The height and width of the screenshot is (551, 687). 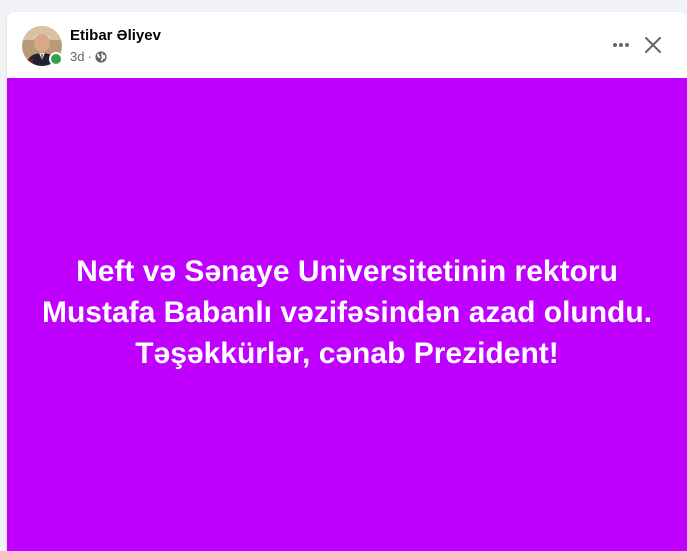 I want to click on post-timestamp: 3d, so click(x=77, y=56).